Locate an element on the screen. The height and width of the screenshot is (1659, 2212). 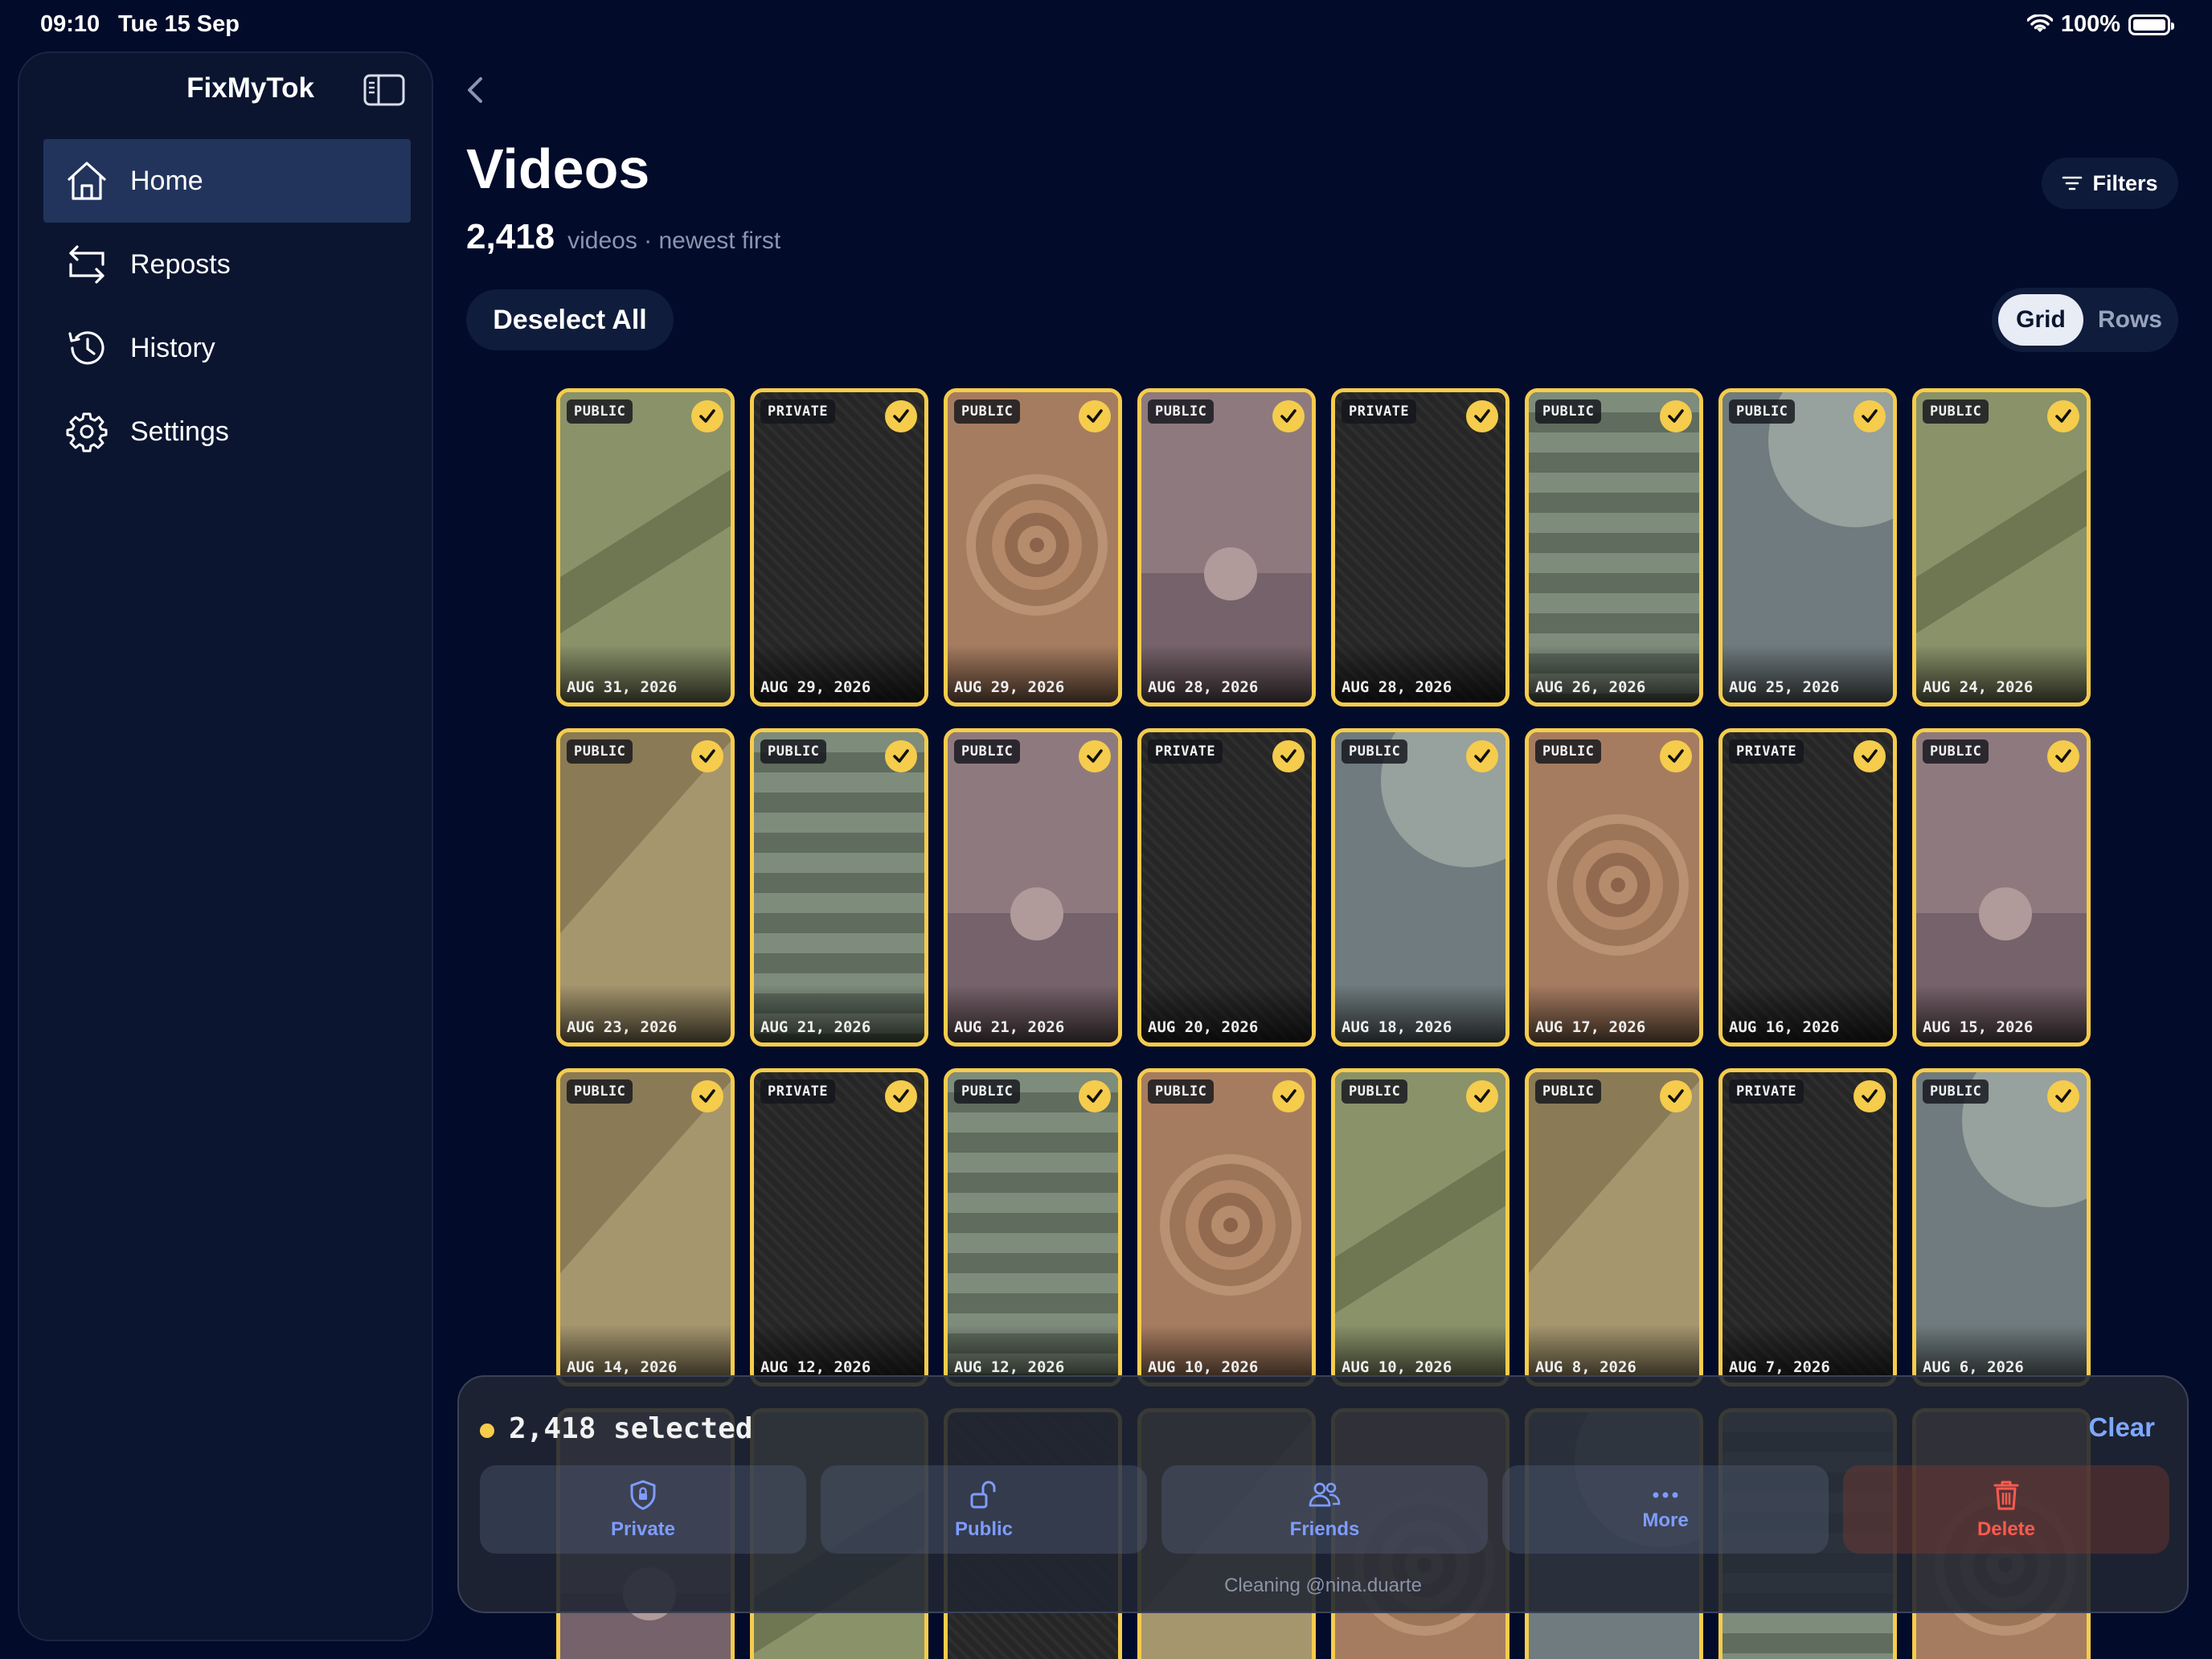
video-card: PRIVATE AUG 12, 2026 is located at coordinates (839, 1227).